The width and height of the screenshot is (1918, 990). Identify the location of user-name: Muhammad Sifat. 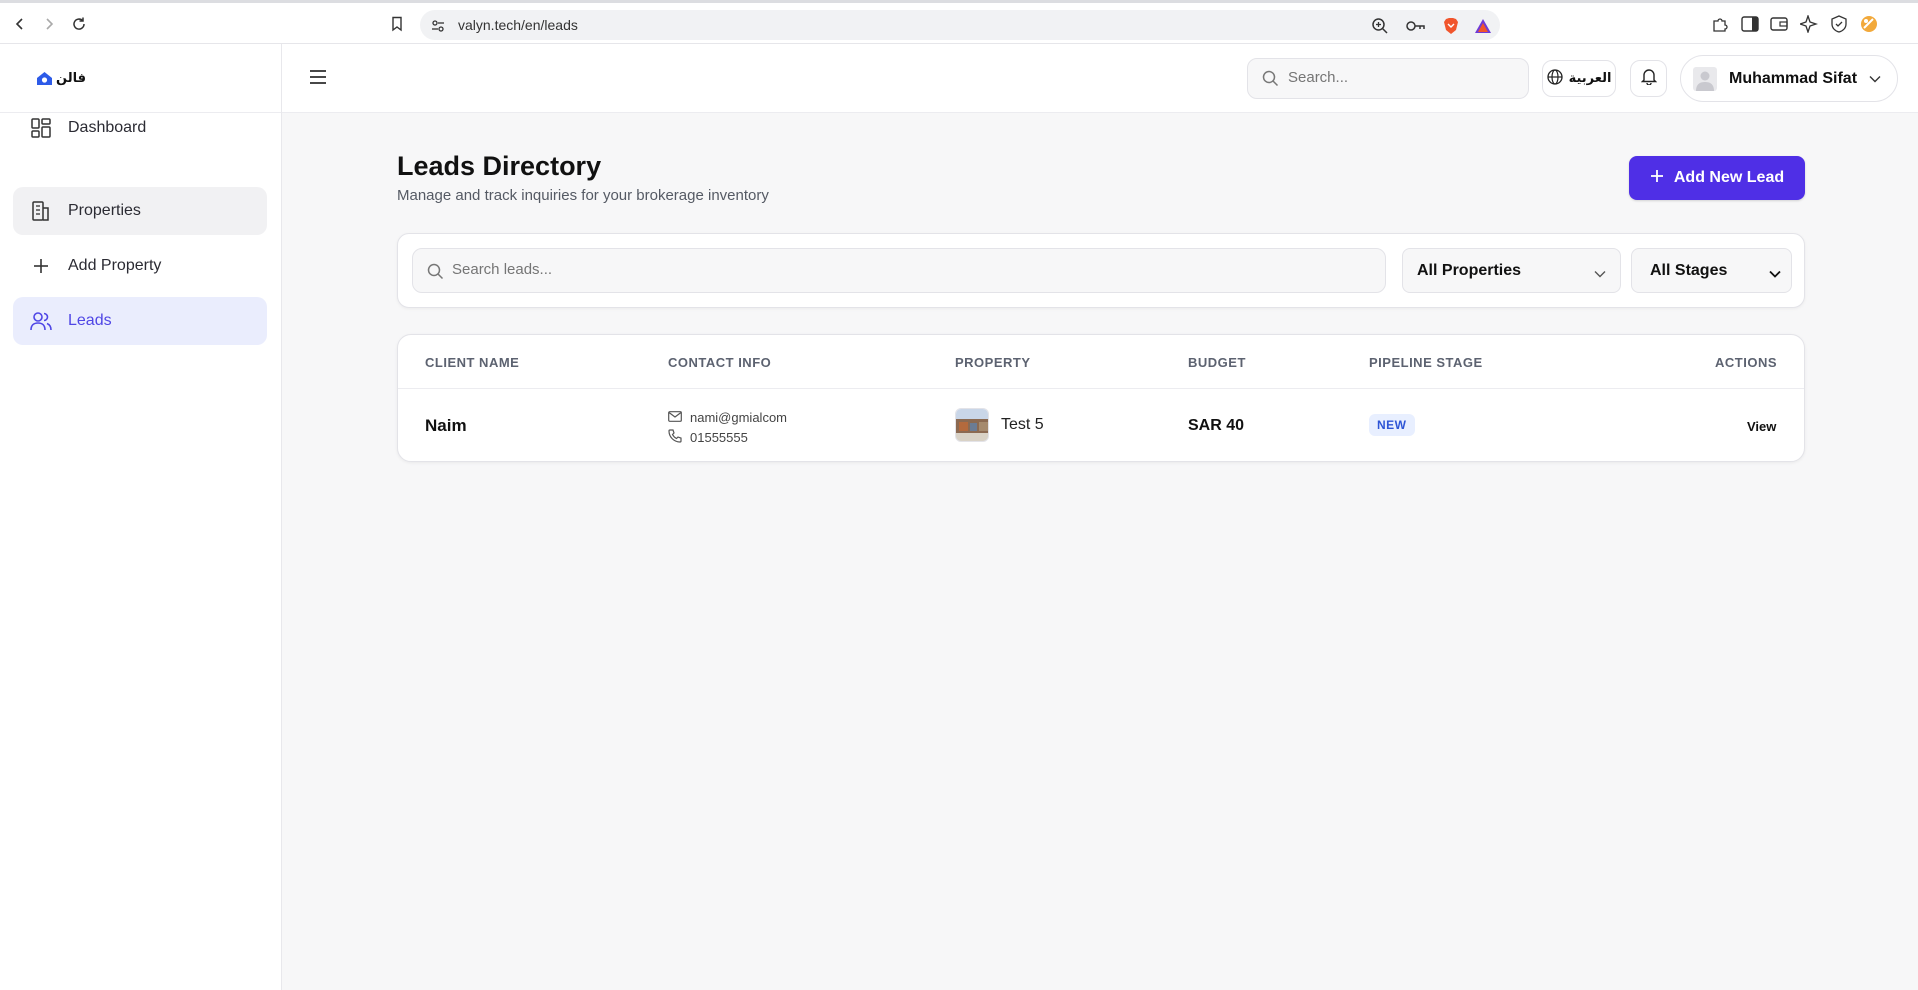
(1793, 78).